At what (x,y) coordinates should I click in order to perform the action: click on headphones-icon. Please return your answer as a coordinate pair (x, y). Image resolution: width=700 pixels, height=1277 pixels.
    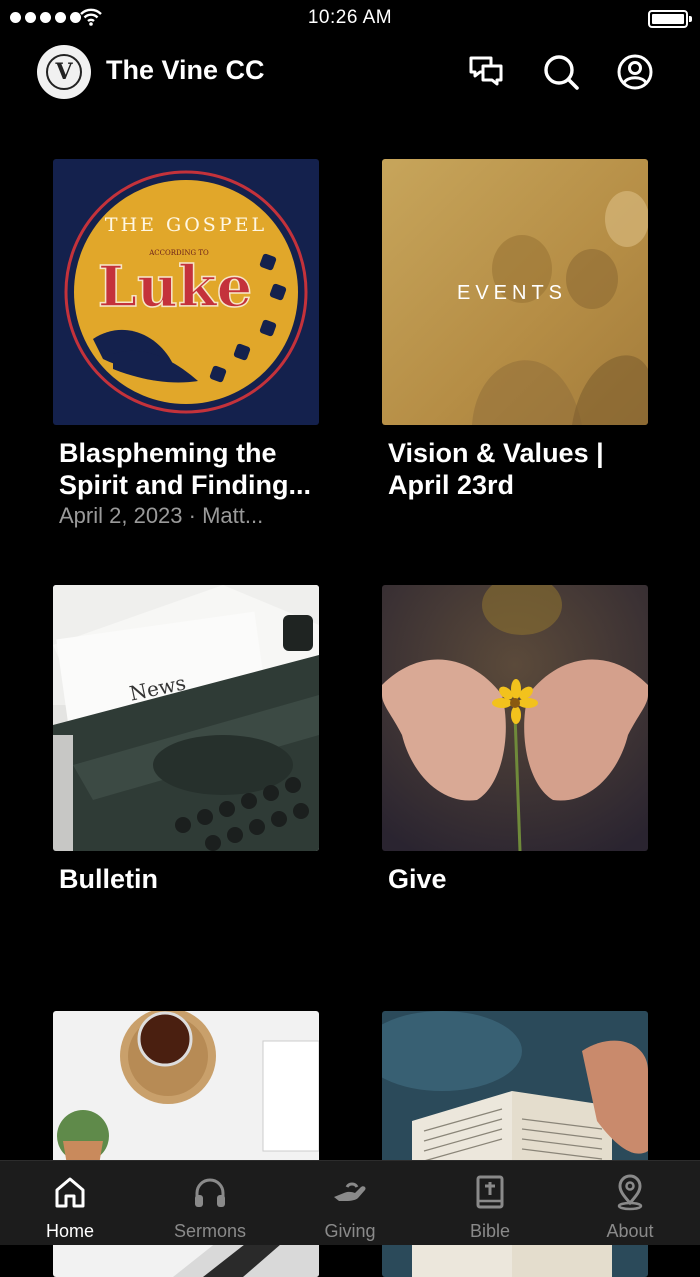
    Looking at the image, I should click on (210, 1192).